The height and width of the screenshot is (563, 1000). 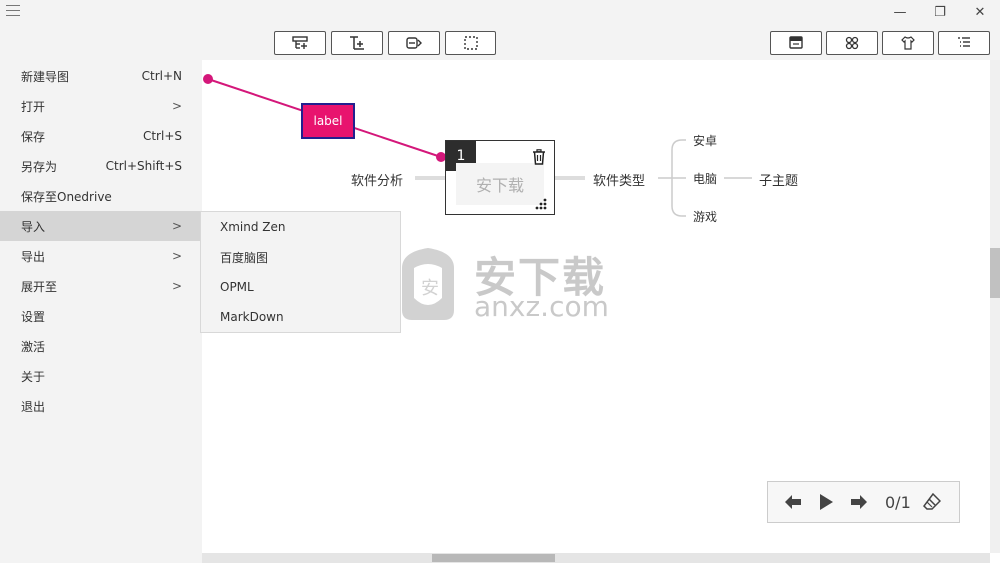 I want to click on clear-button, so click(x=932, y=502).